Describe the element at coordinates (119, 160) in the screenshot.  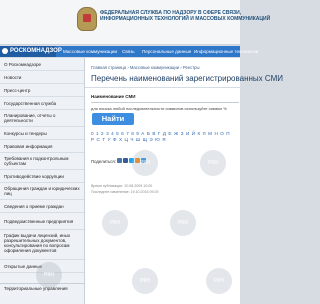
I see `vk-share-icon` at that location.